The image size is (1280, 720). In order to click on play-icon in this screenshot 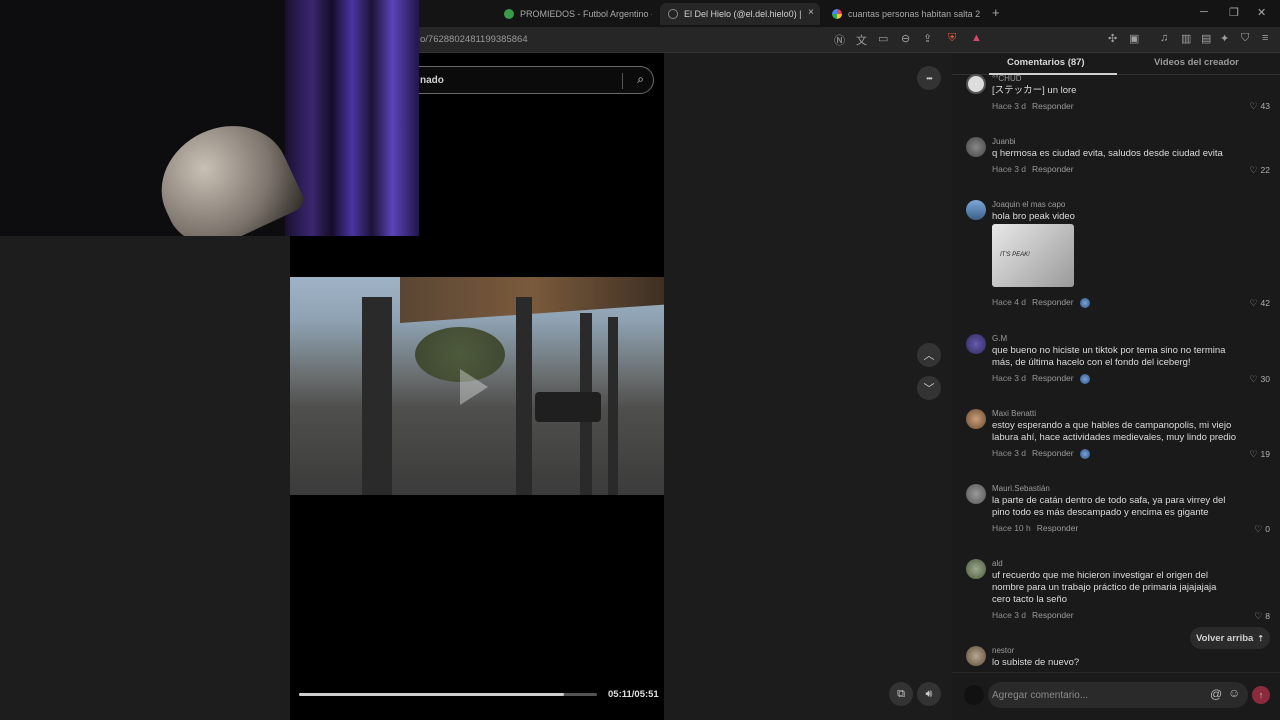, I will do `click(474, 387)`.